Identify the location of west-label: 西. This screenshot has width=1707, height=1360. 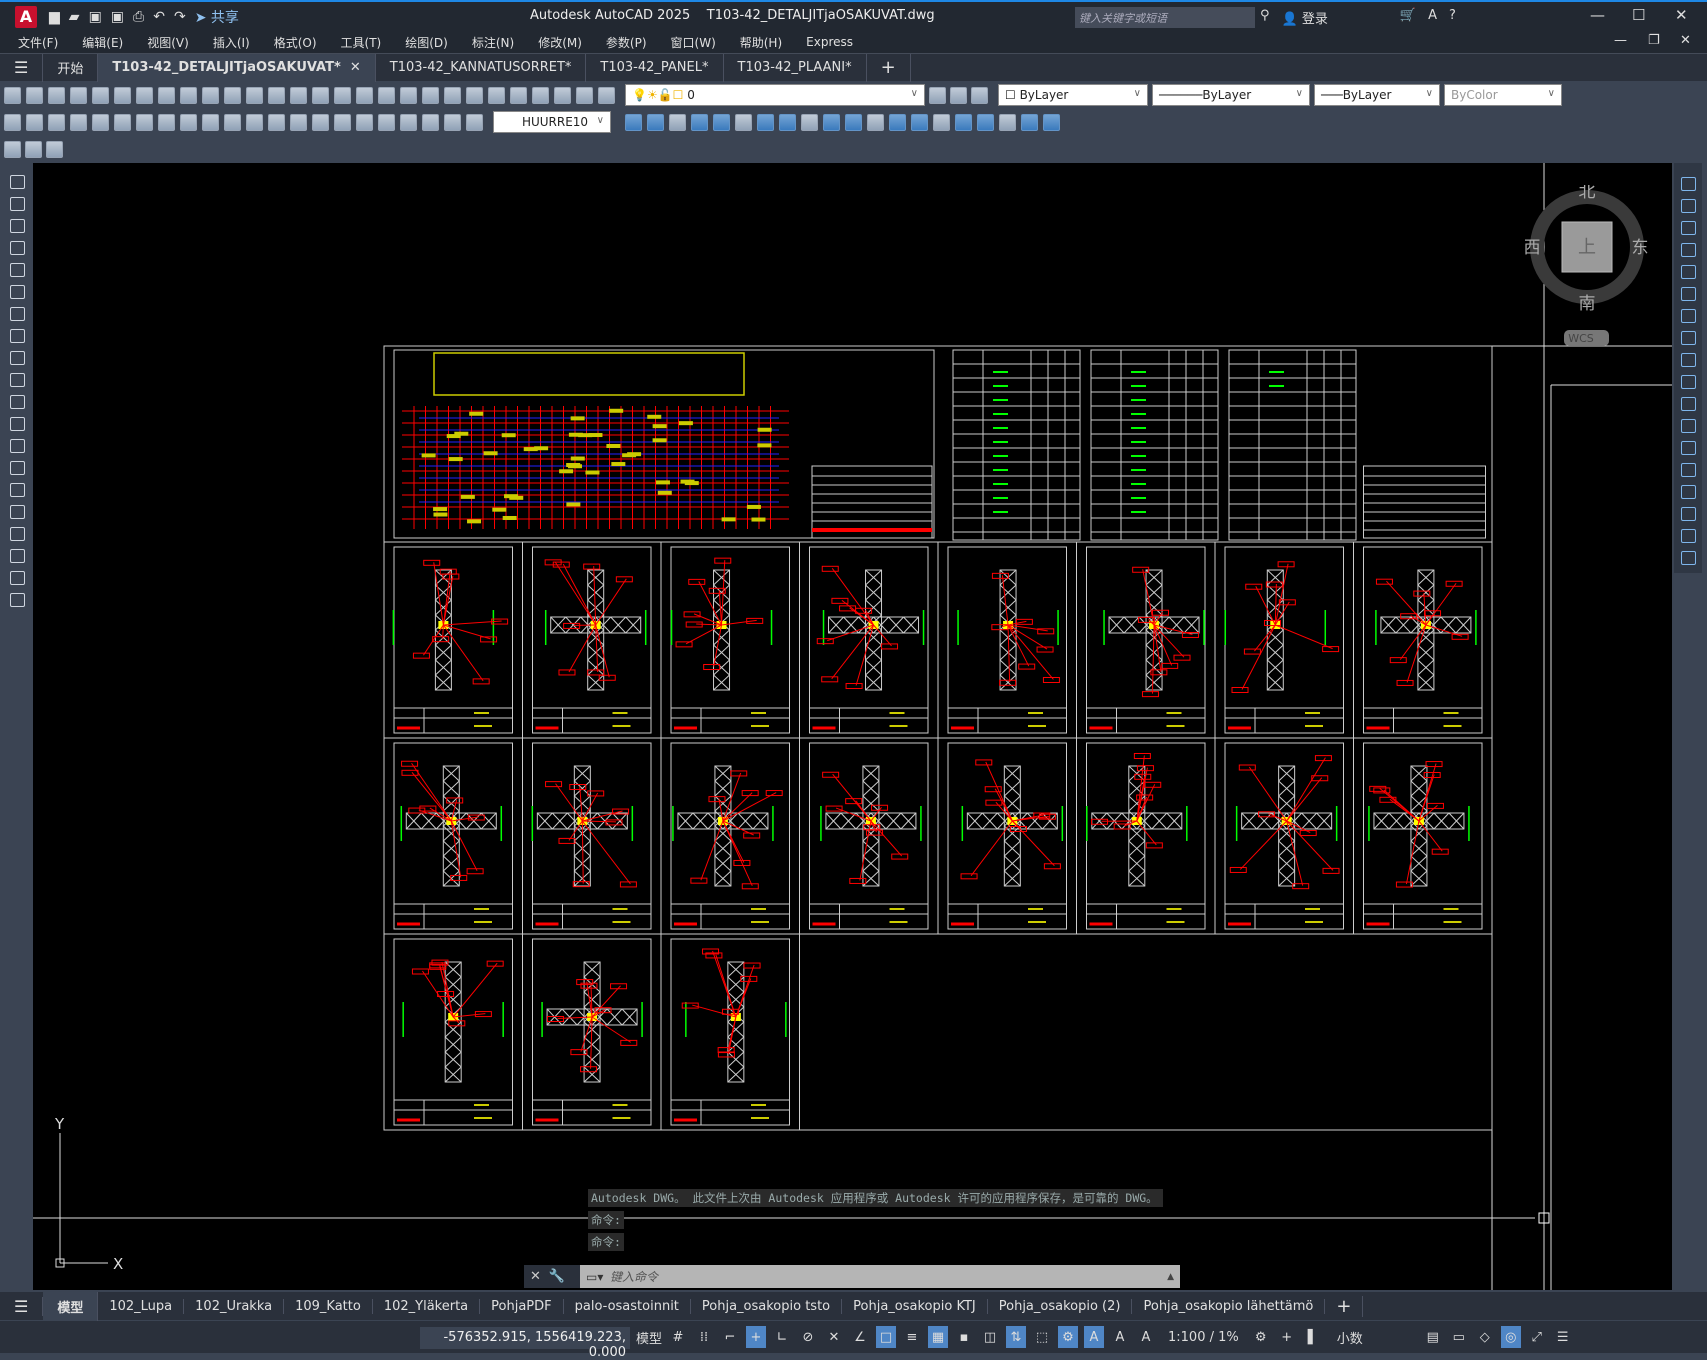
(1533, 248).